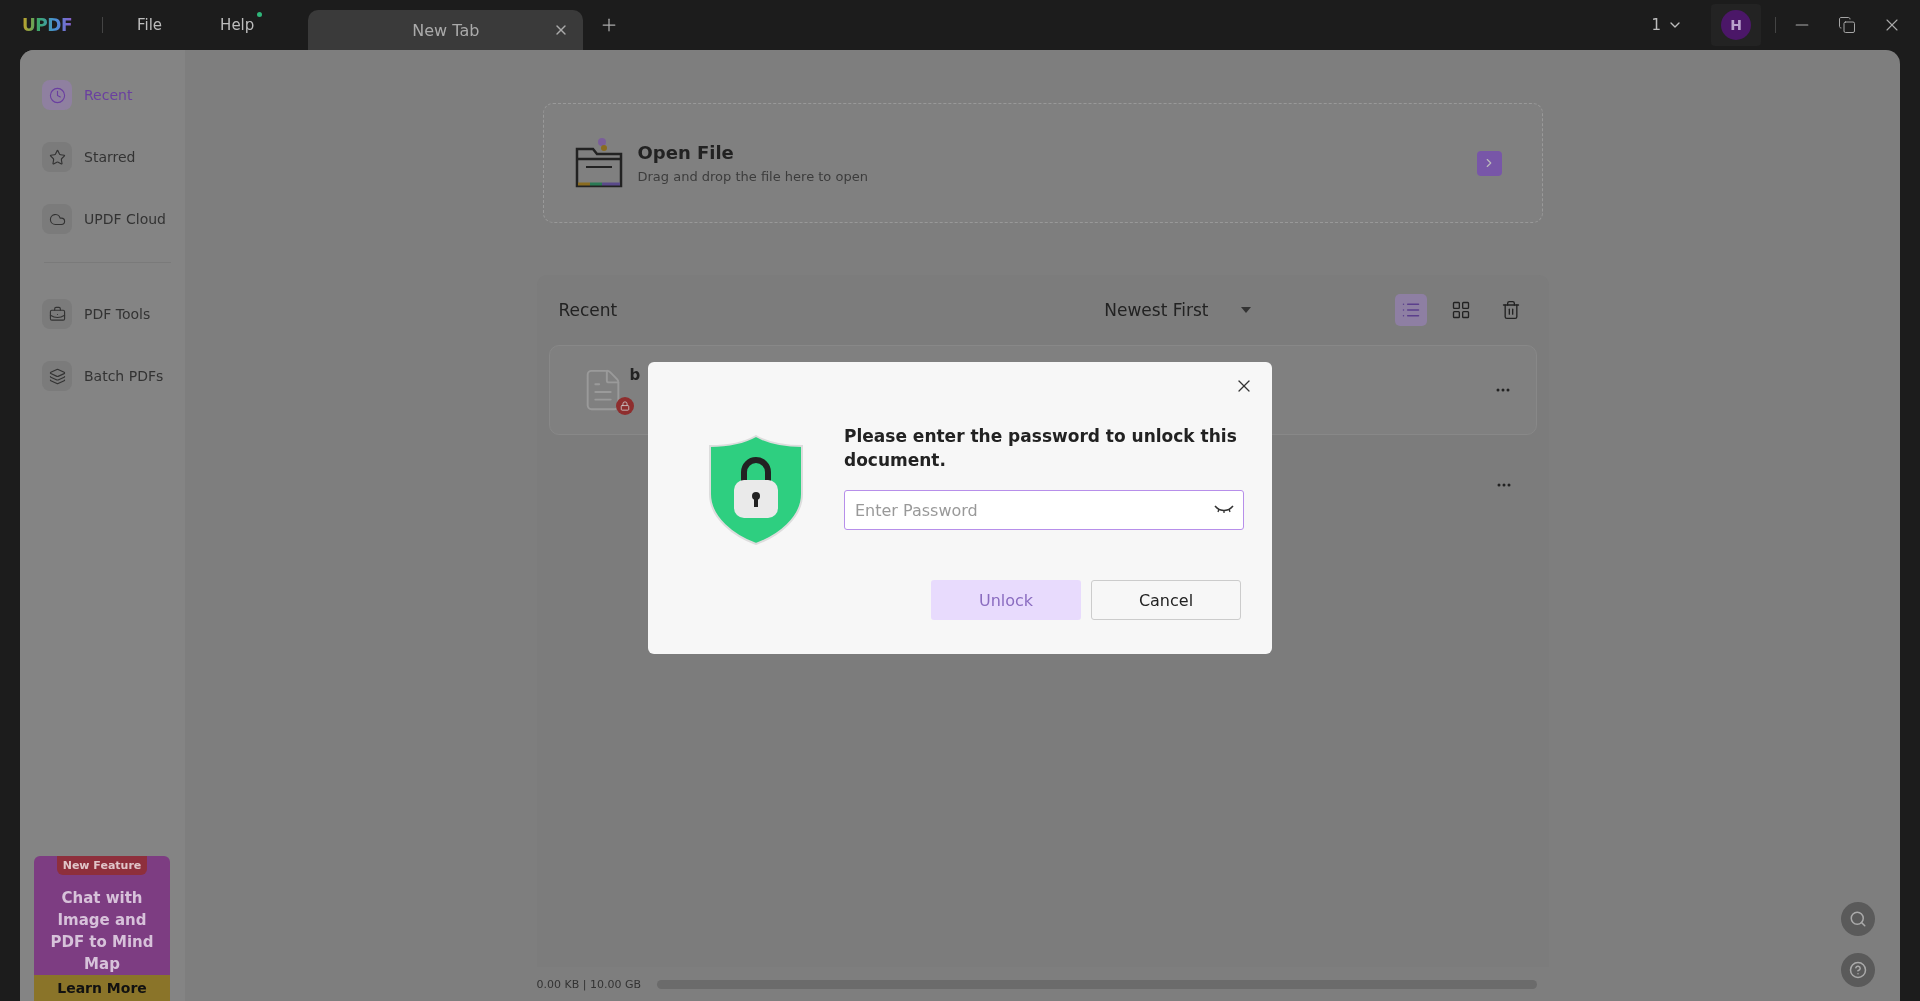  Describe the element at coordinates (598, 163) in the screenshot. I see `folder-icon` at that location.